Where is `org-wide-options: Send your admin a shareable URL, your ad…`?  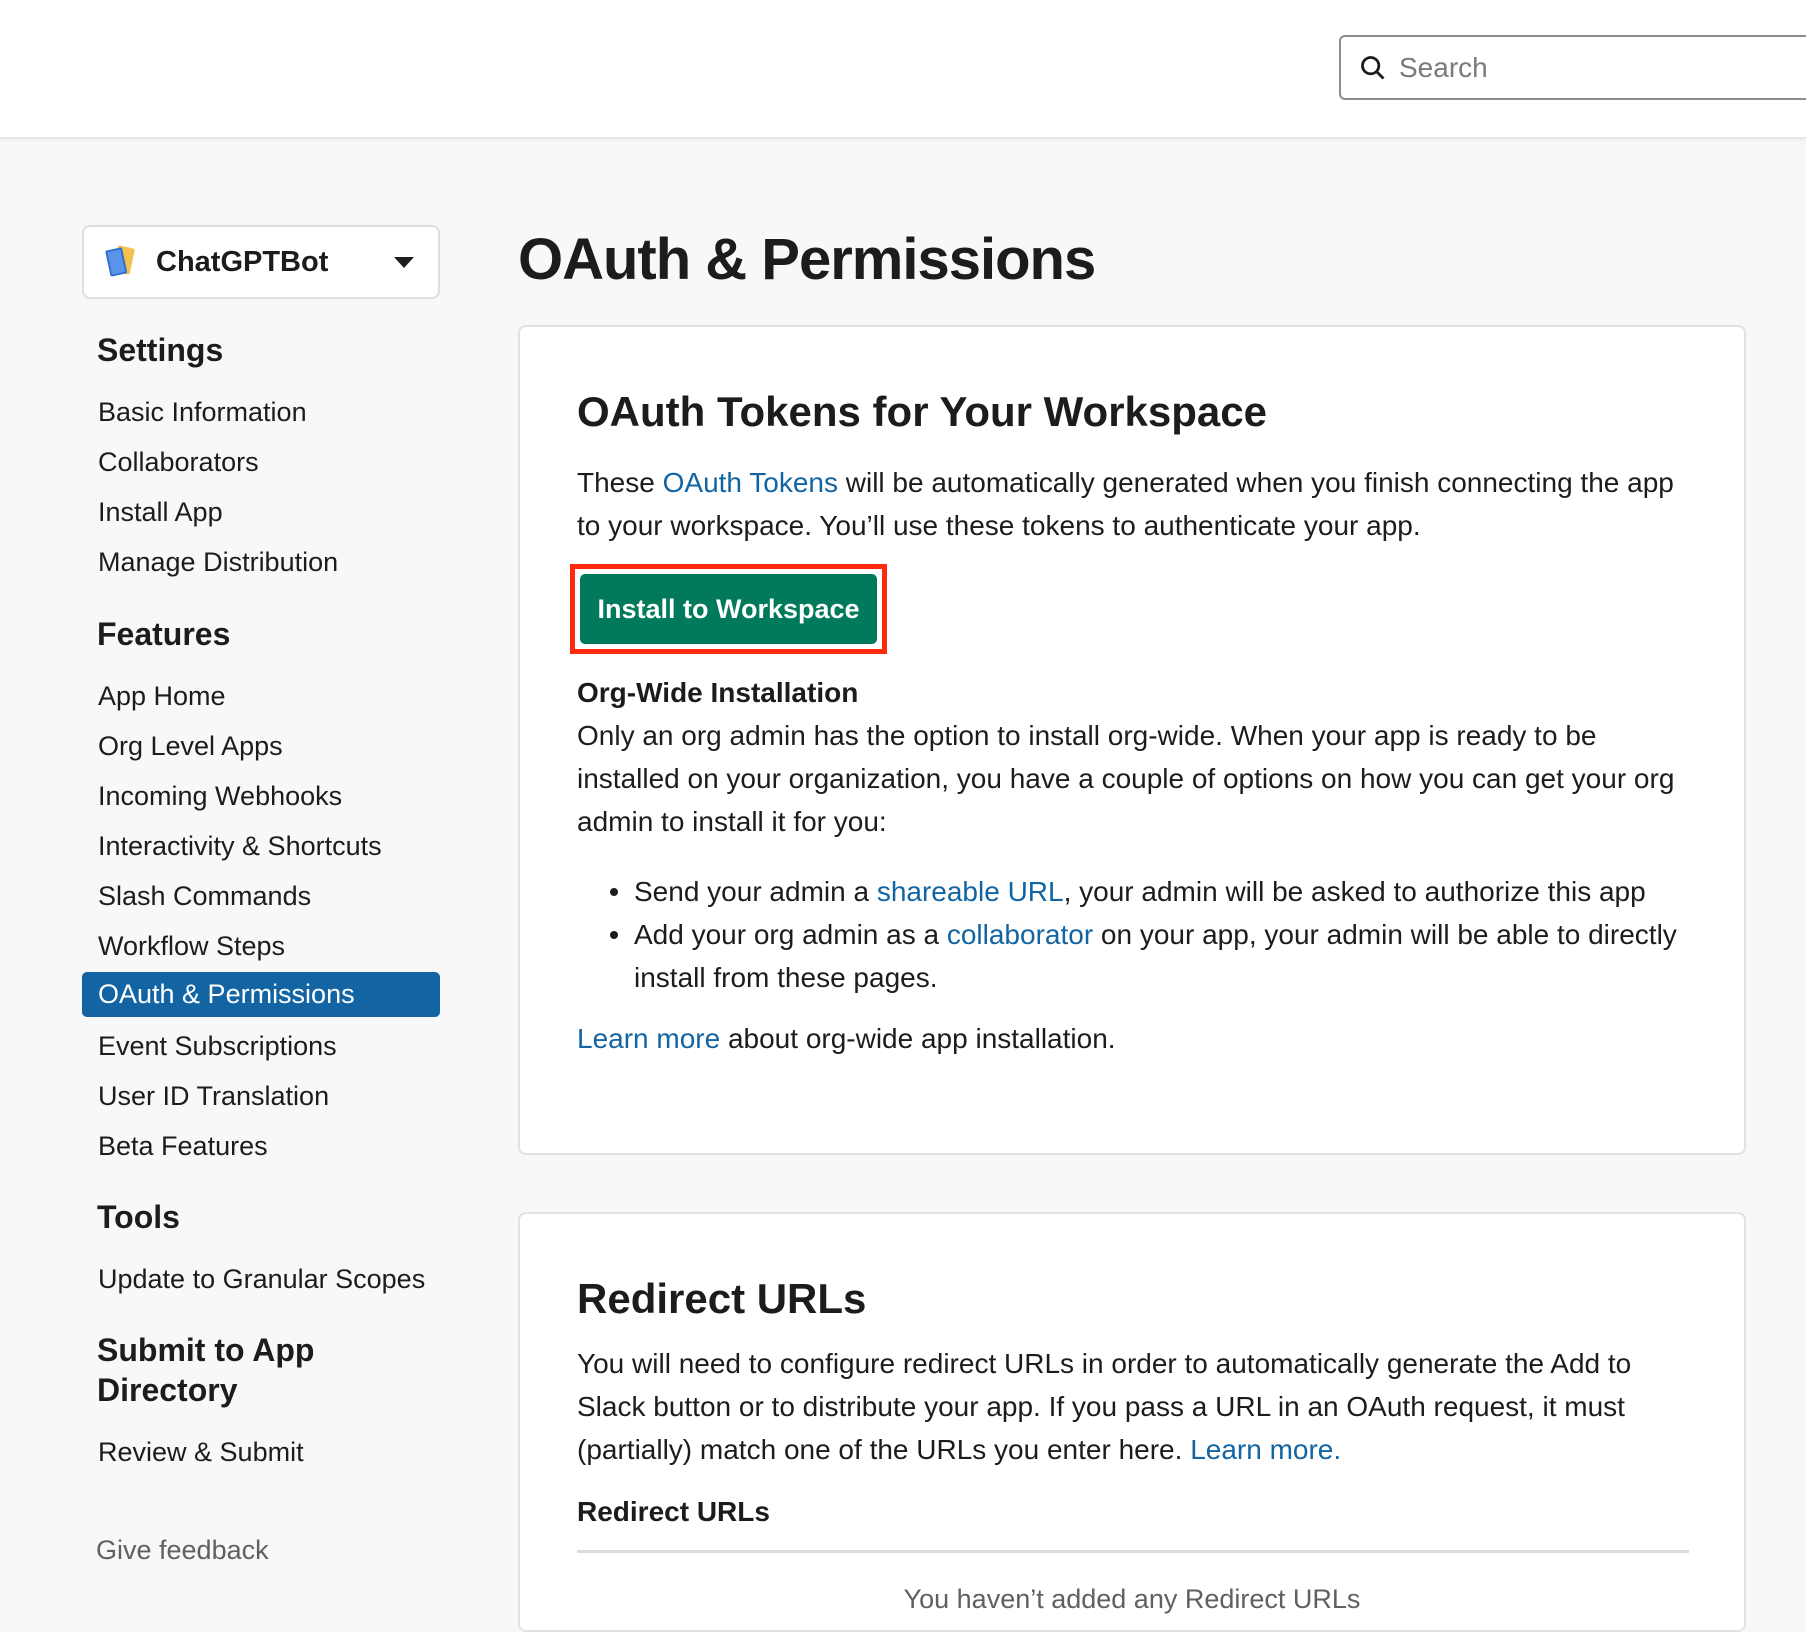 org-wide-options: Send your admin a shareable URL, your ad… is located at coordinates (1137, 934).